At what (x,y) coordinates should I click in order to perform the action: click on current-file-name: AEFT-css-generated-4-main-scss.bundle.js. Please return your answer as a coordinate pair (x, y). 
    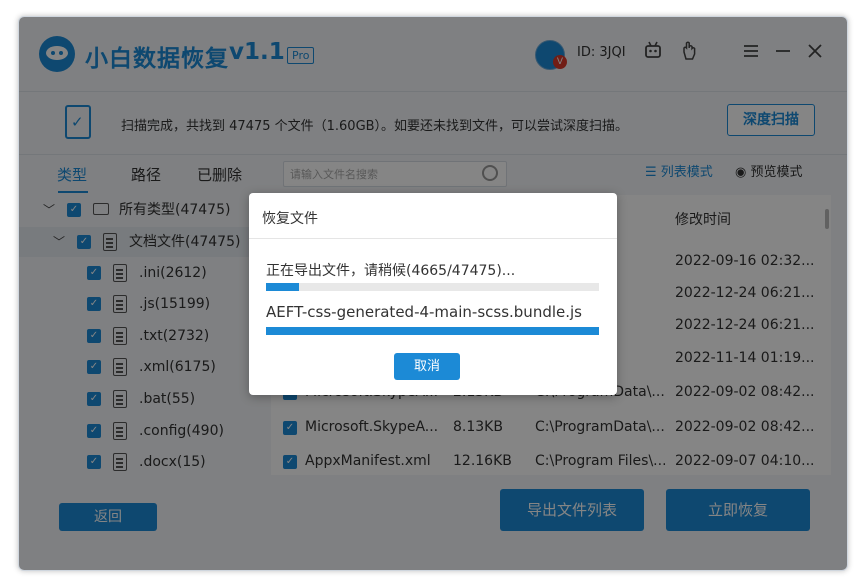
    Looking at the image, I should click on (424, 312).